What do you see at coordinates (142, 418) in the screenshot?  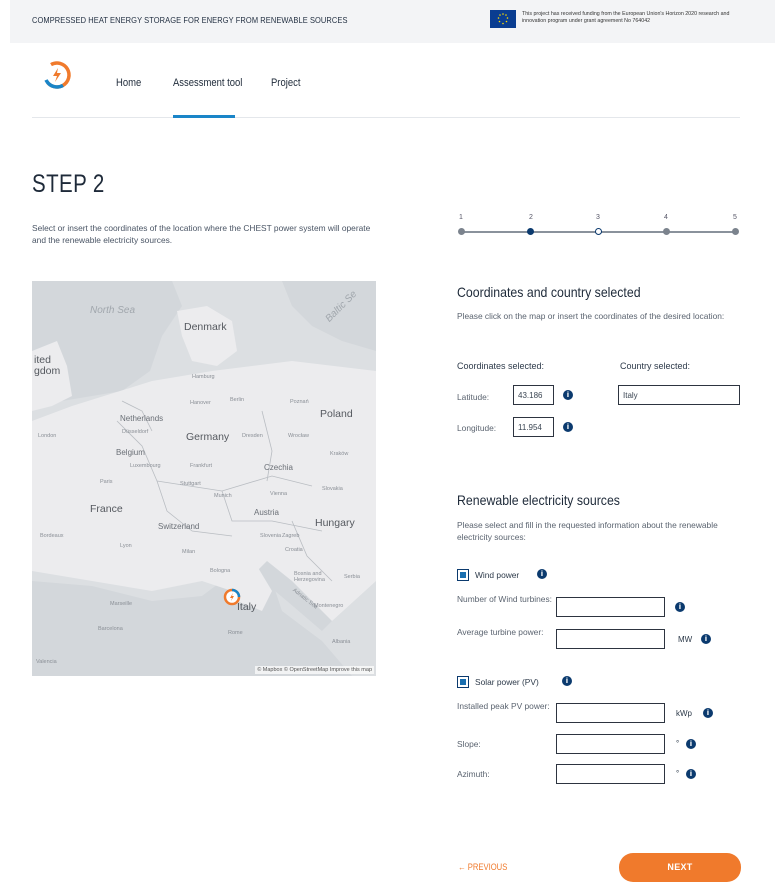 I see `map-label: Netherlands` at bounding box center [142, 418].